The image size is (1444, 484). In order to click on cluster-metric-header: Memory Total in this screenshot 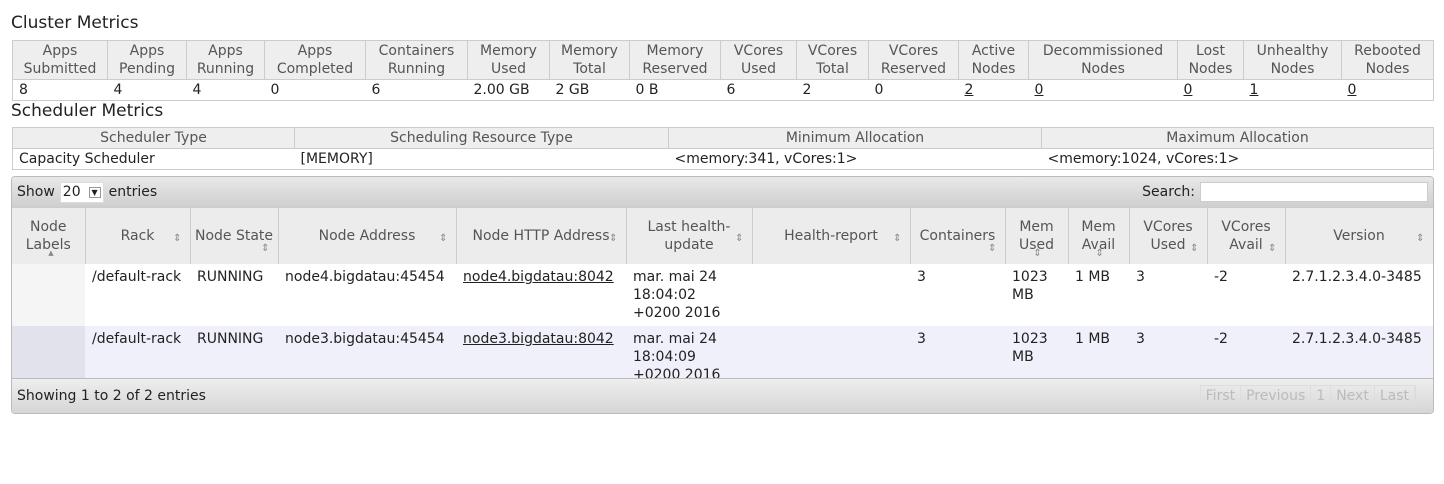, I will do `click(589, 60)`.